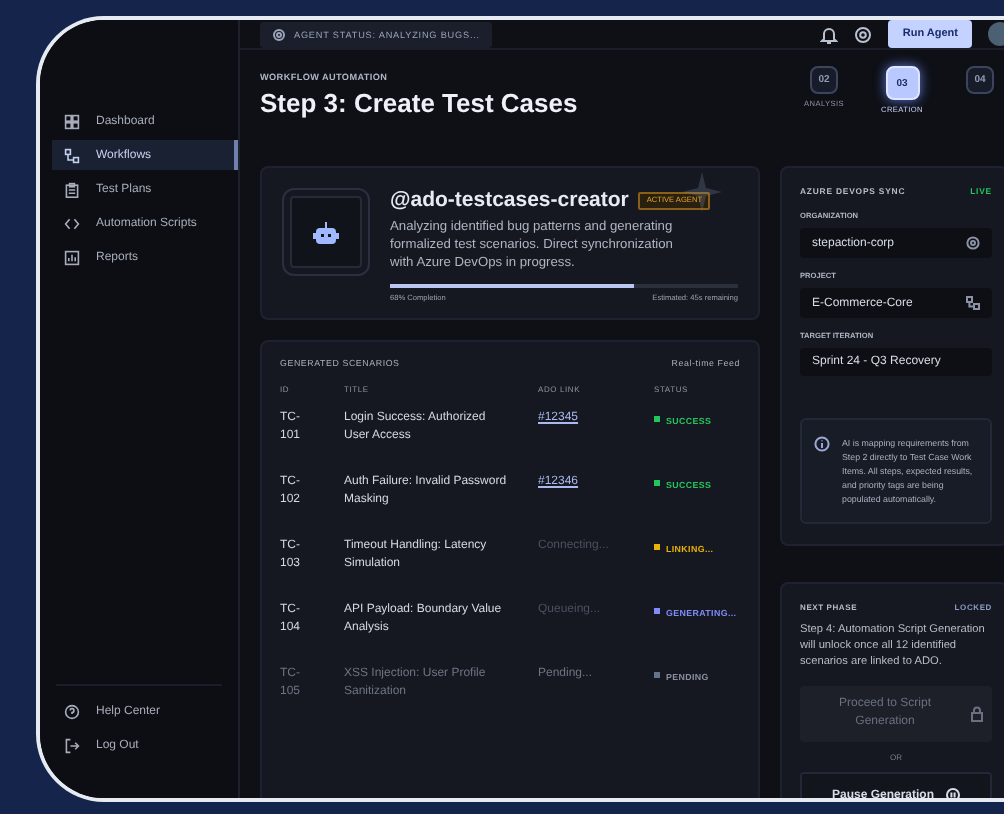  I want to click on info-icon, so click(822, 444).